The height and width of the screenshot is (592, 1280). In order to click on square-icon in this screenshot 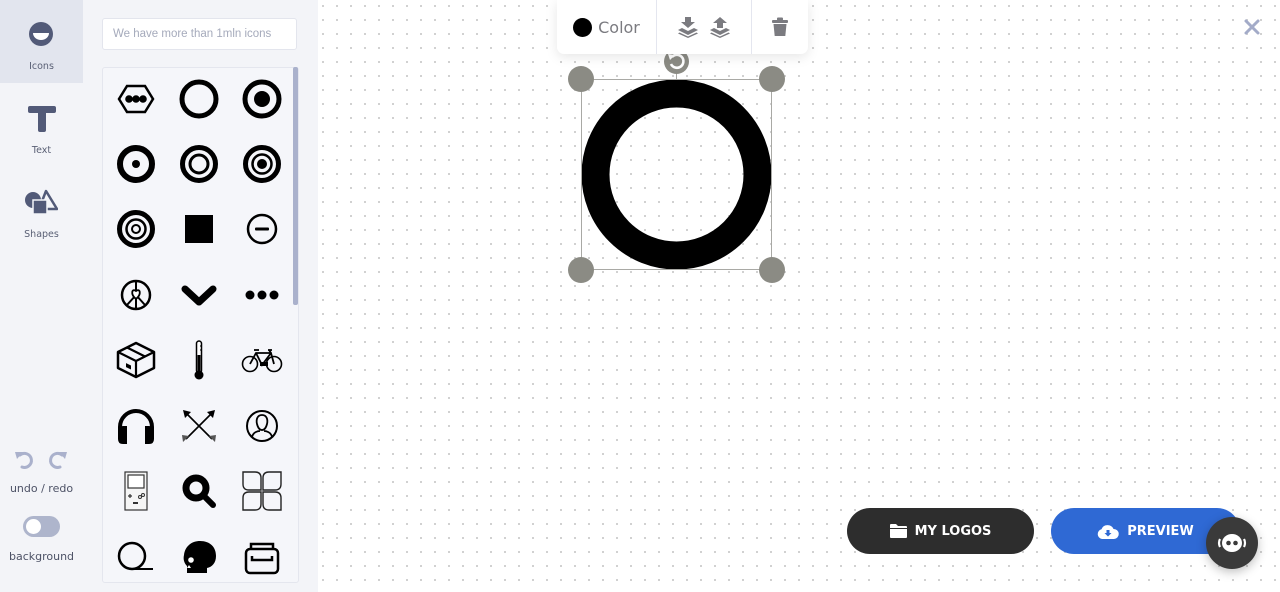, I will do `click(199, 229)`.